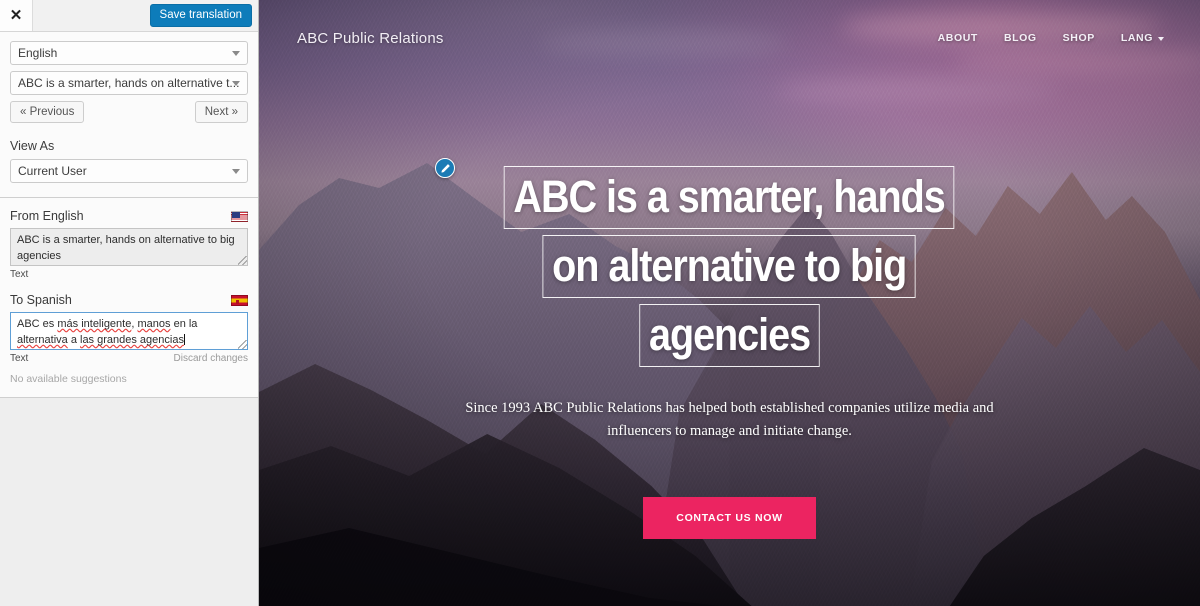 The width and height of the screenshot is (1200, 606). I want to click on next-button: Next », so click(221, 112).